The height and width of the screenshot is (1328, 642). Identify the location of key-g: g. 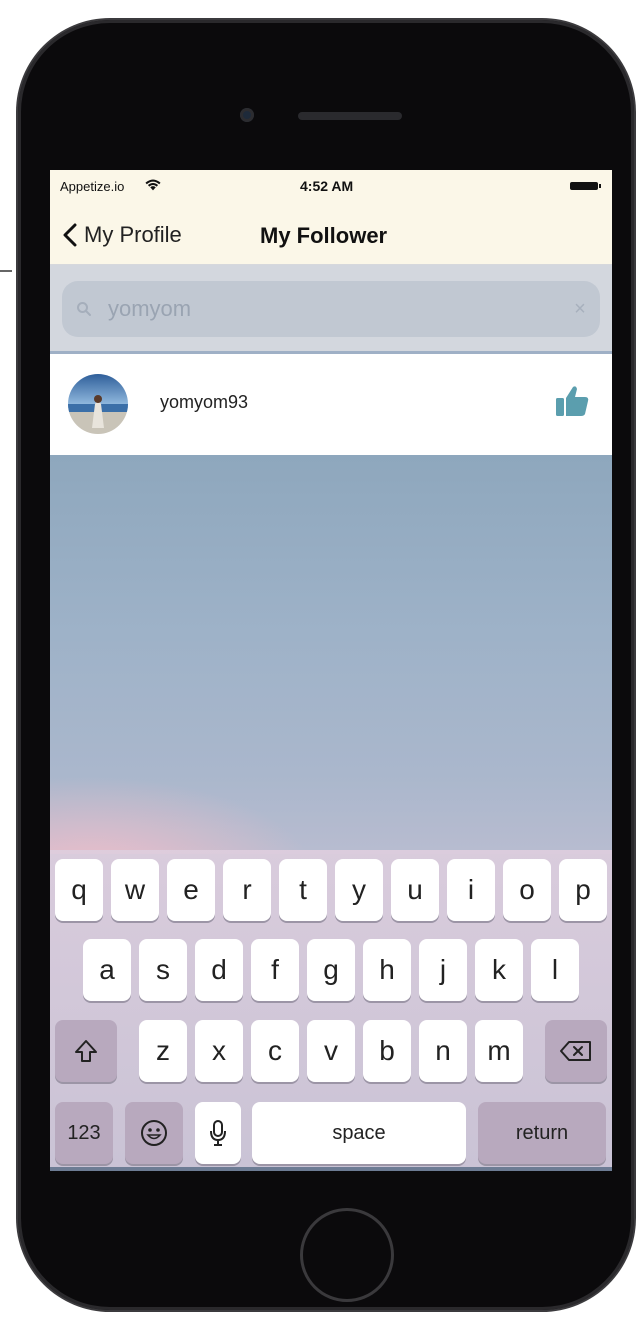
(331, 970).